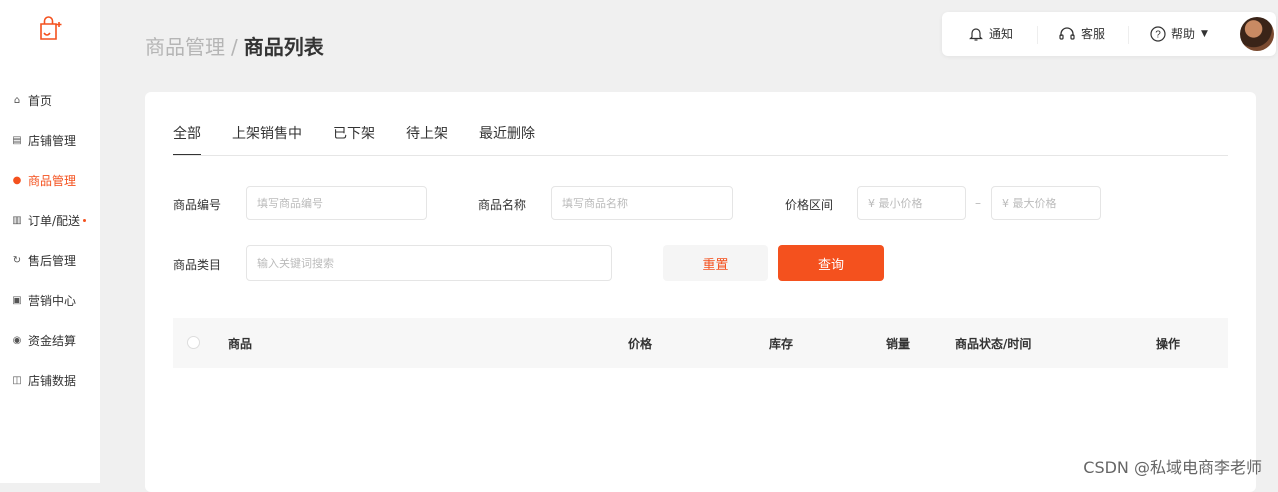  I want to click on reset-button: 重置, so click(715, 263).